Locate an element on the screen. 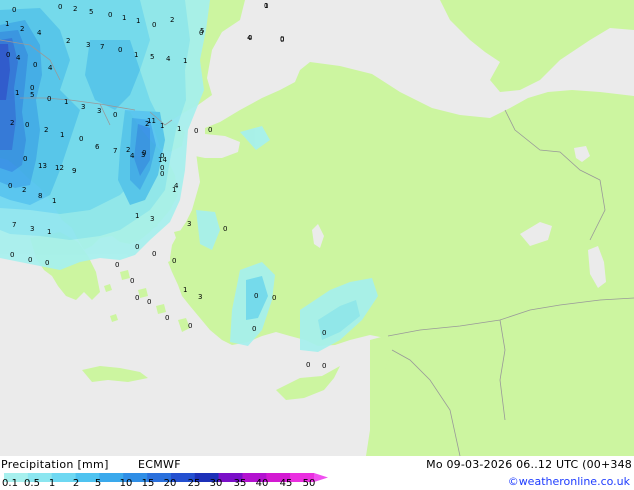 This screenshot has width=634, height=490. scale-tick-label: 35 is located at coordinates (240, 483).